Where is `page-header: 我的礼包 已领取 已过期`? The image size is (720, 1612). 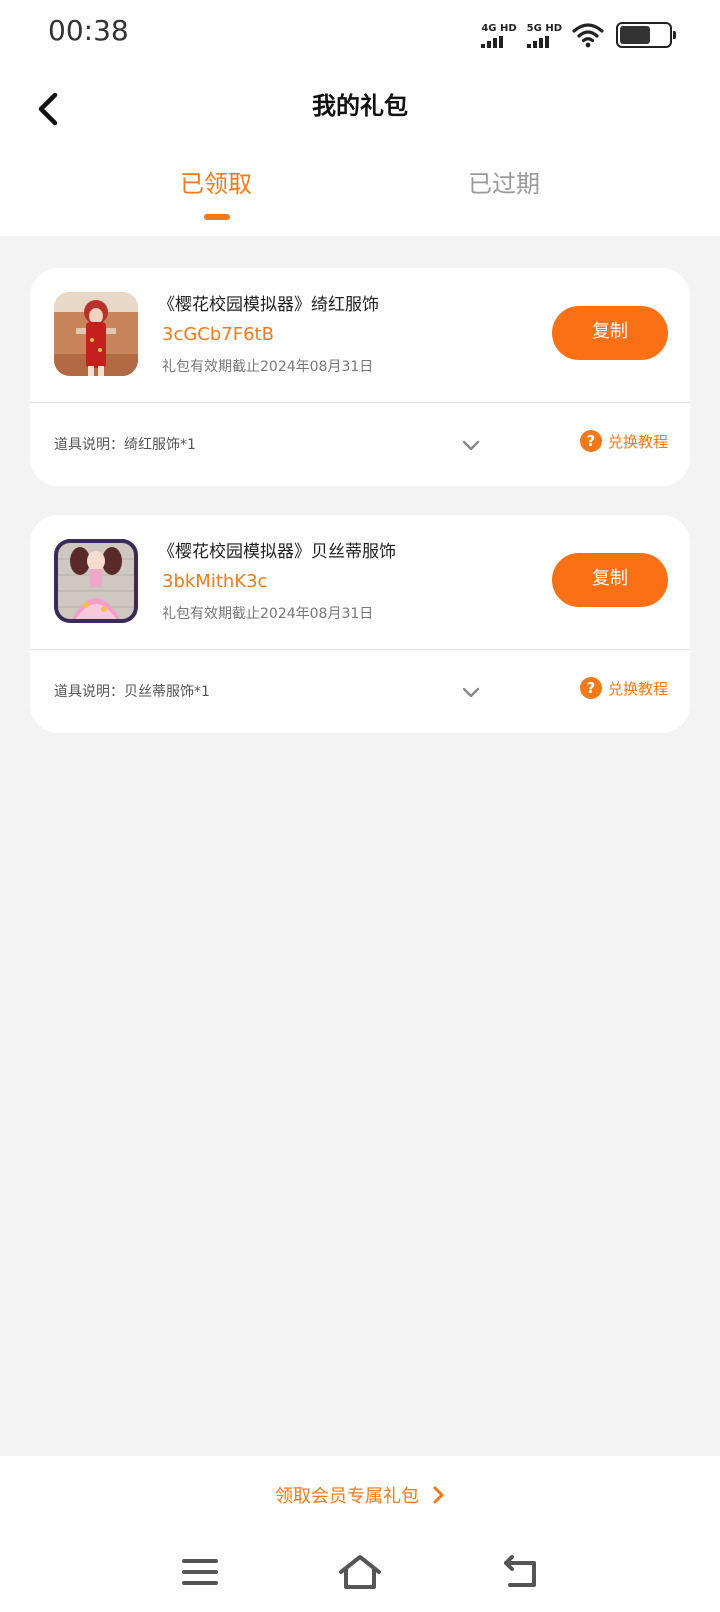
page-header: 我的礼包 已领取 已过期 is located at coordinates (360, 150).